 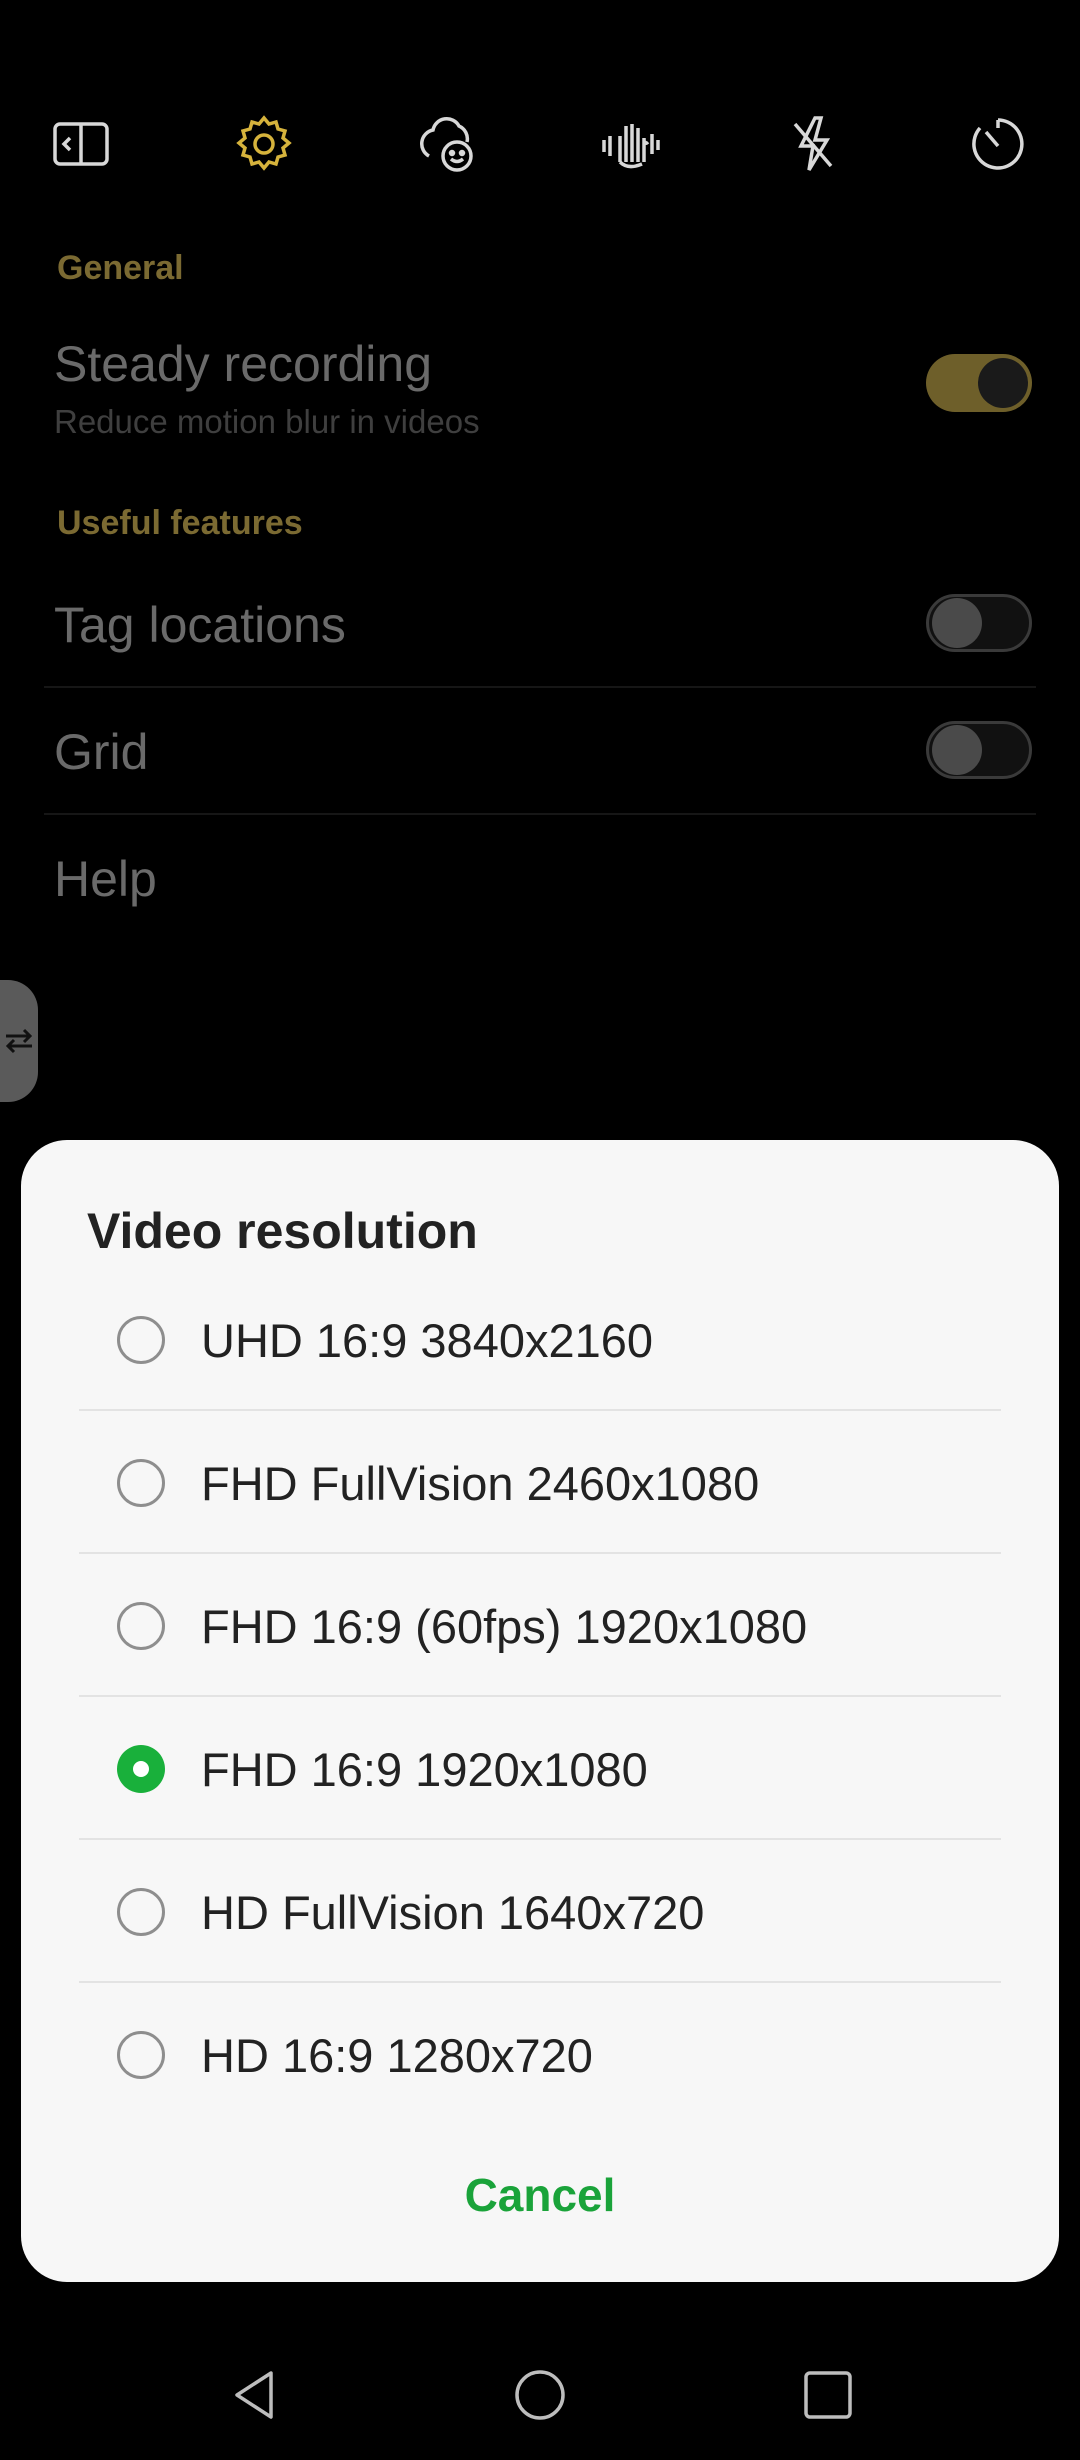 What do you see at coordinates (120, 268) in the screenshot?
I see `section-label-general: General` at bounding box center [120, 268].